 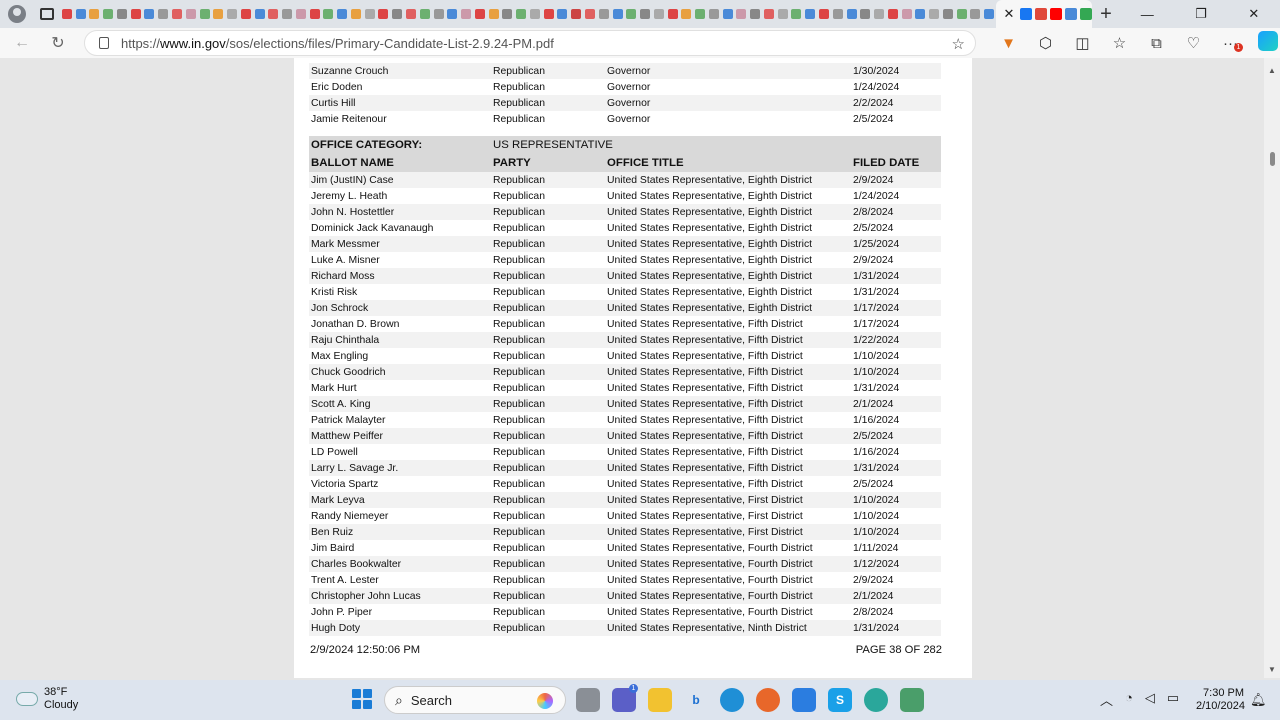 I want to click on favorites-icon: ☆, so click(x=1119, y=43).